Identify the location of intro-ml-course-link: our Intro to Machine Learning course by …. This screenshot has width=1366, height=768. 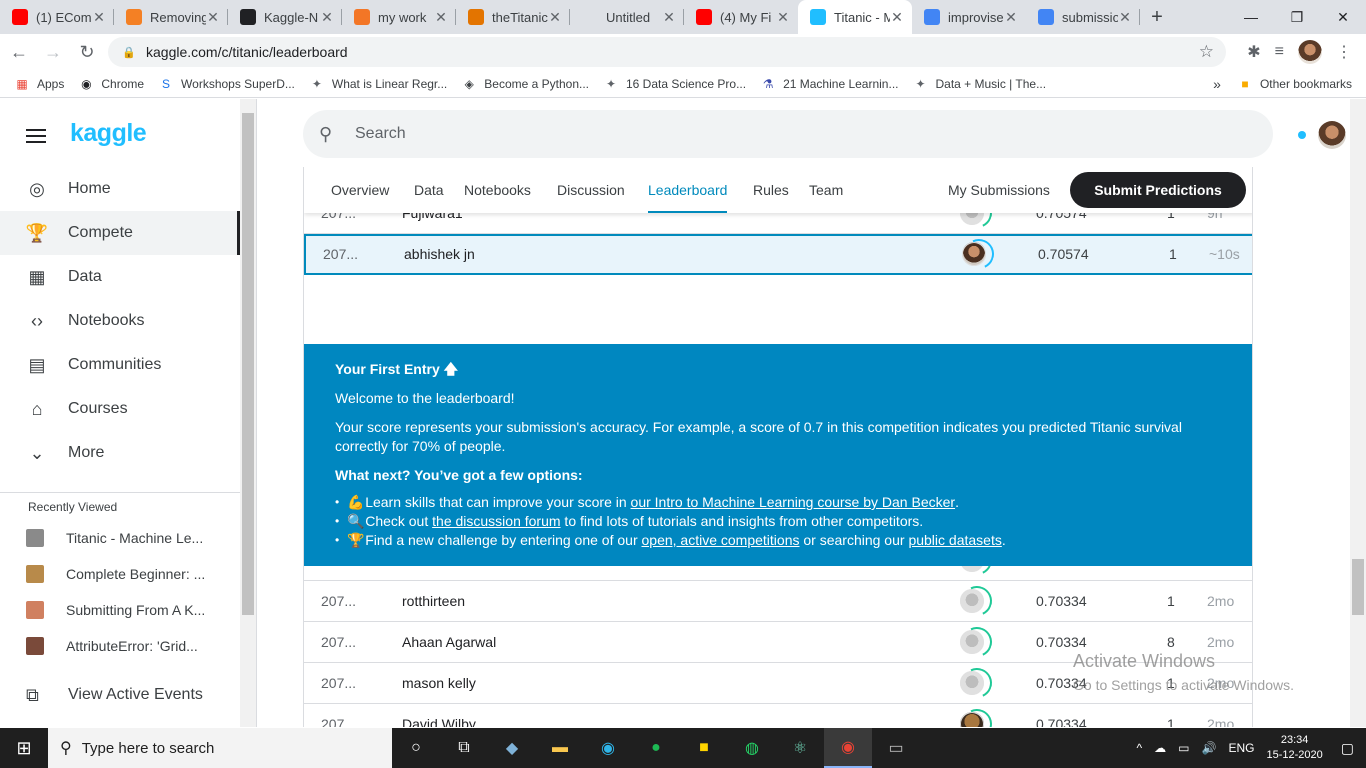
(793, 502).